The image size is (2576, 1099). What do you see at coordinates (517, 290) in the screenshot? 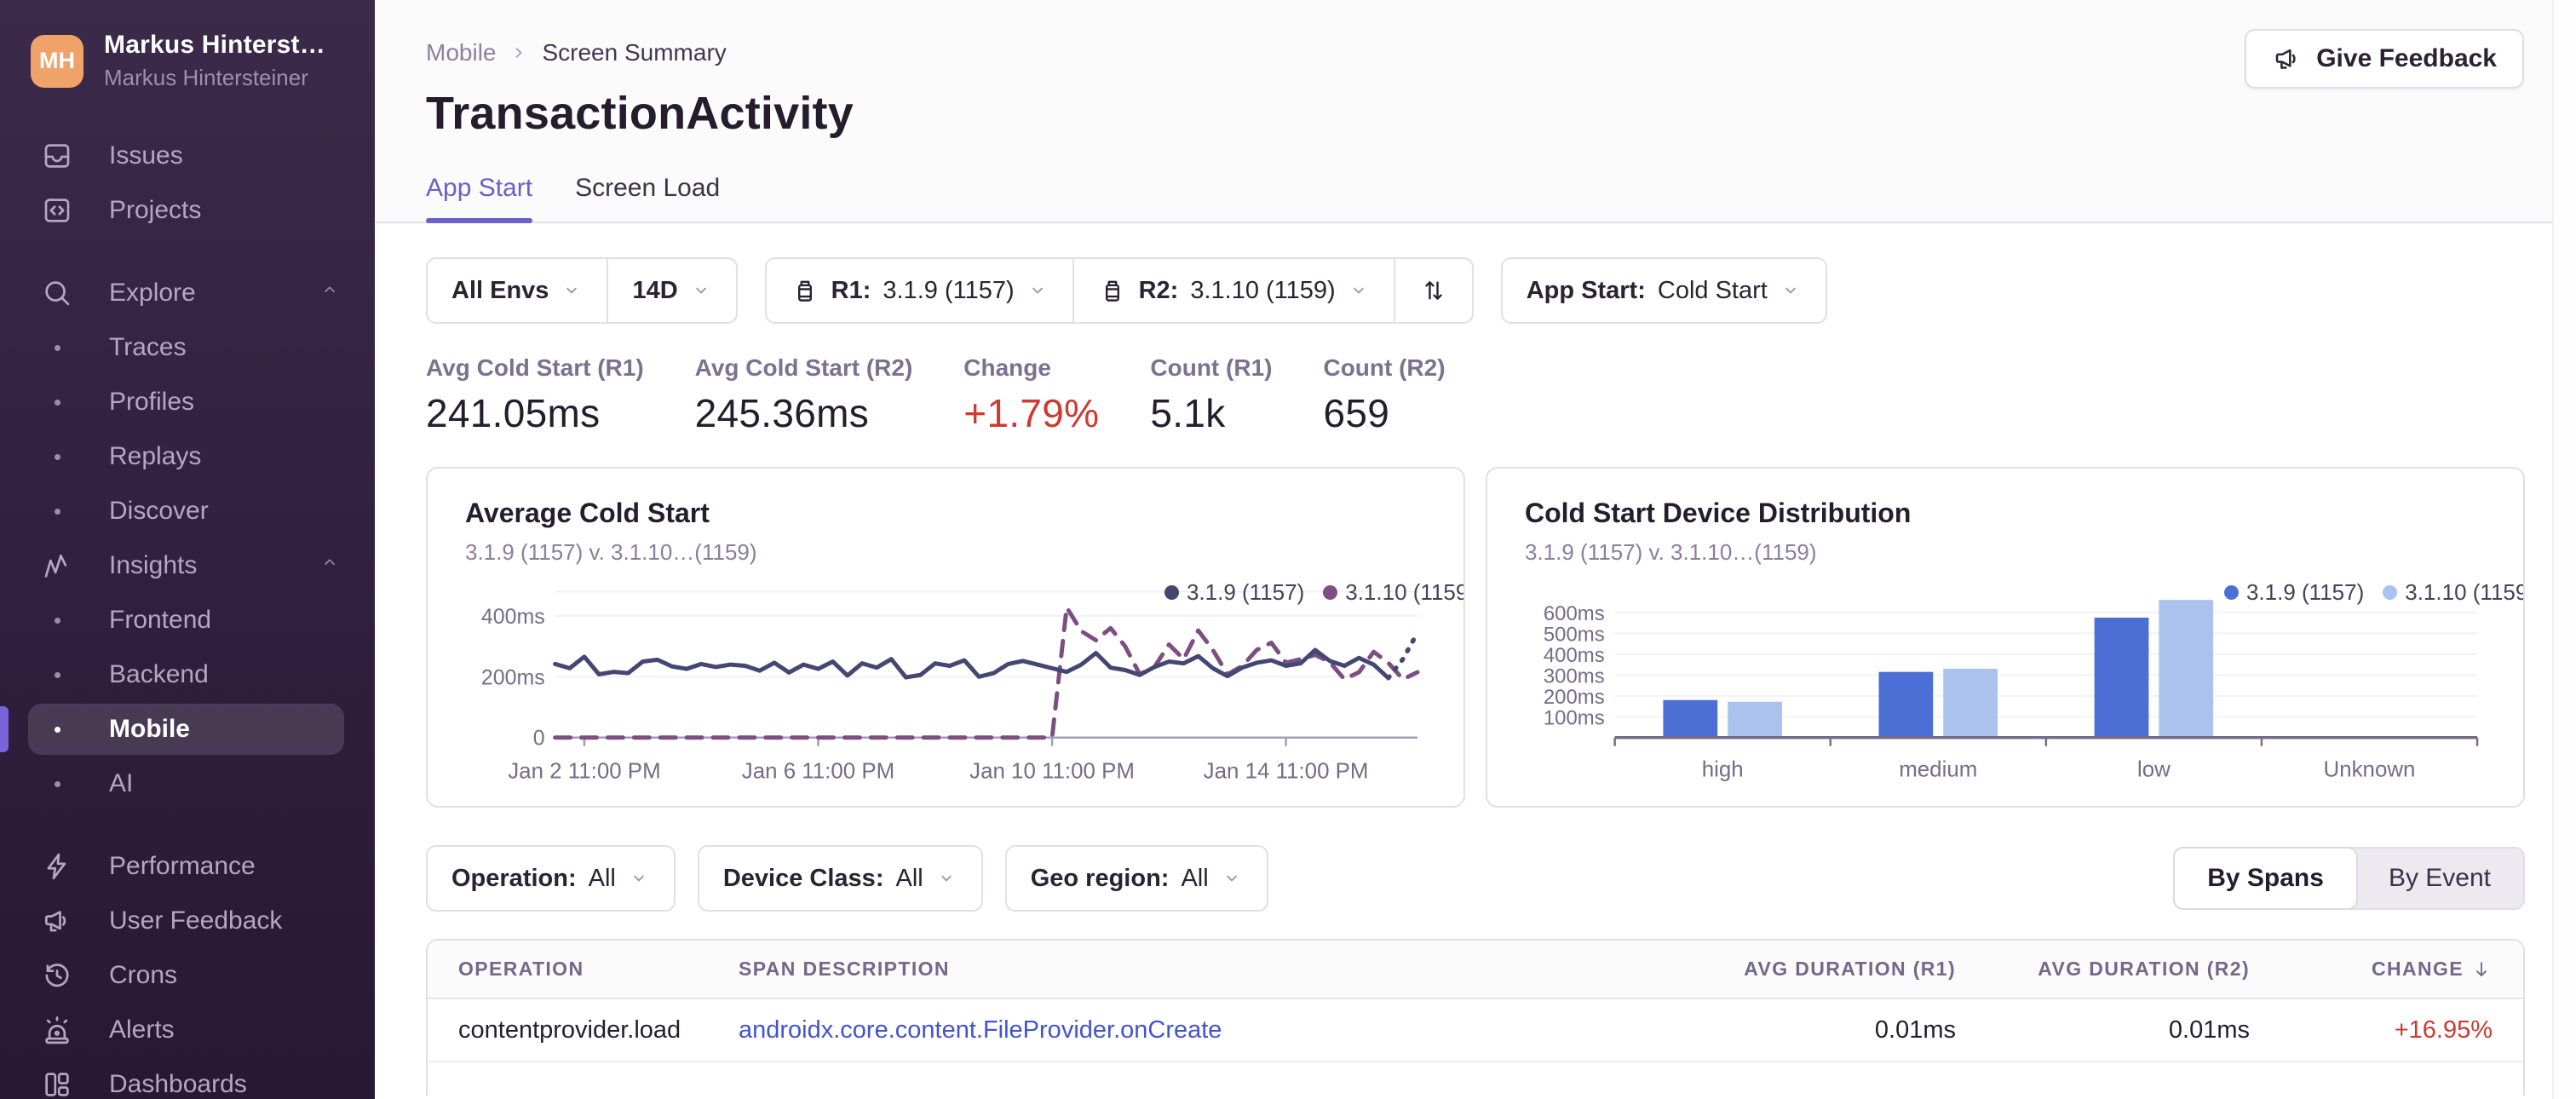
I see `environment-filter: All Envs` at bounding box center [517, 290].